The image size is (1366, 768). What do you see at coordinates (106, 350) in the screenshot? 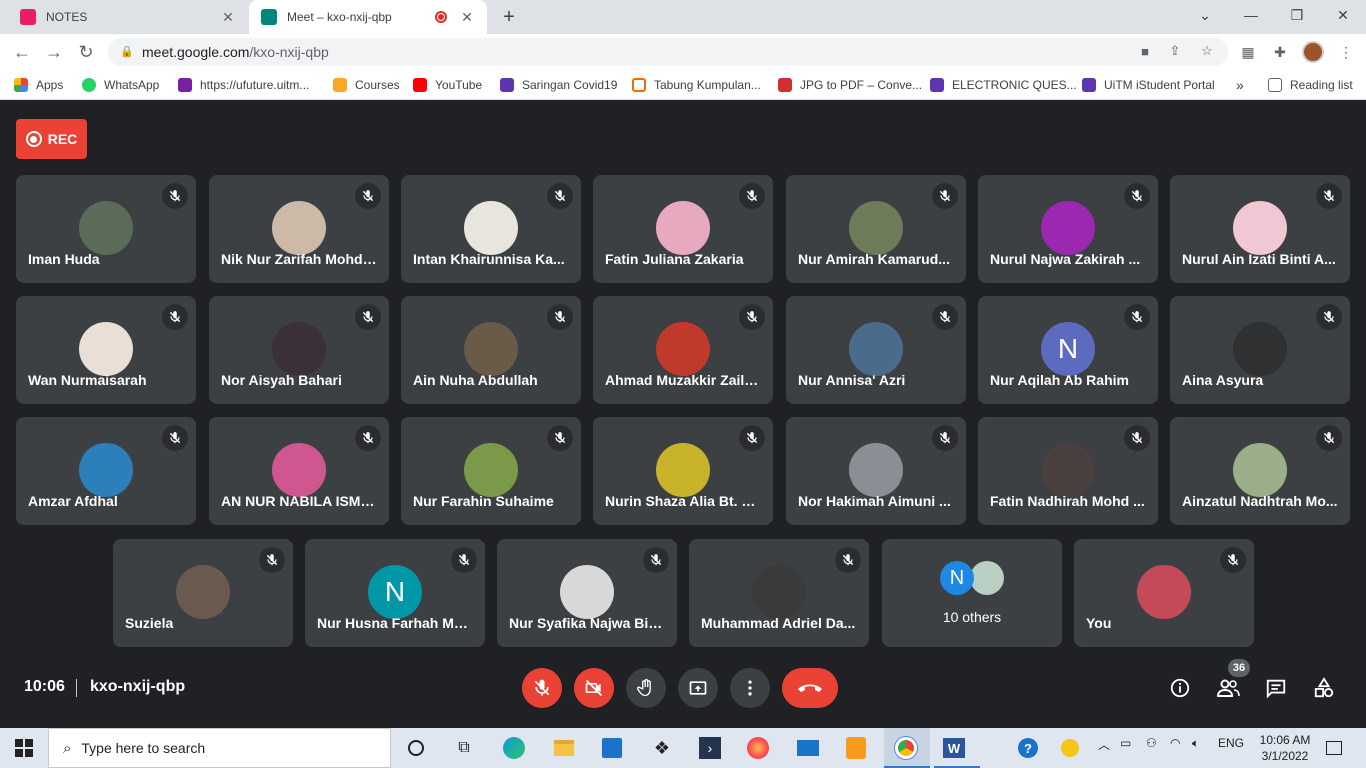
I see `participant-tile: Wan Nurmaisarah` at bounding box center [106, 350].